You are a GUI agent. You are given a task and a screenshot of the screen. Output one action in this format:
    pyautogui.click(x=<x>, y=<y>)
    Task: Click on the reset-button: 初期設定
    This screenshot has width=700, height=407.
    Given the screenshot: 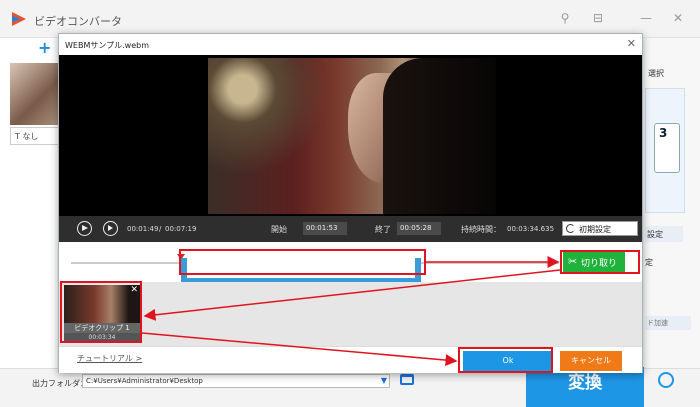 What is the action you would take?
    pyautogui.click(x=600, y=228)
    